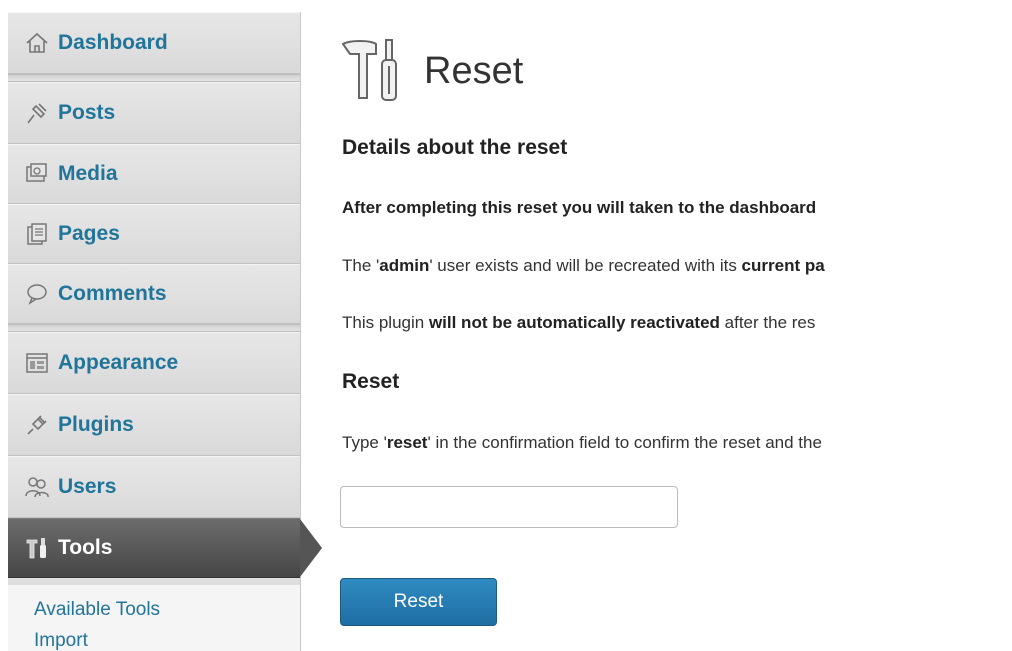 This screenshot has width=1012, height=651. Describe the element at coordinates (37, 234) in the screenshot. I see `pages-icon` at that location.